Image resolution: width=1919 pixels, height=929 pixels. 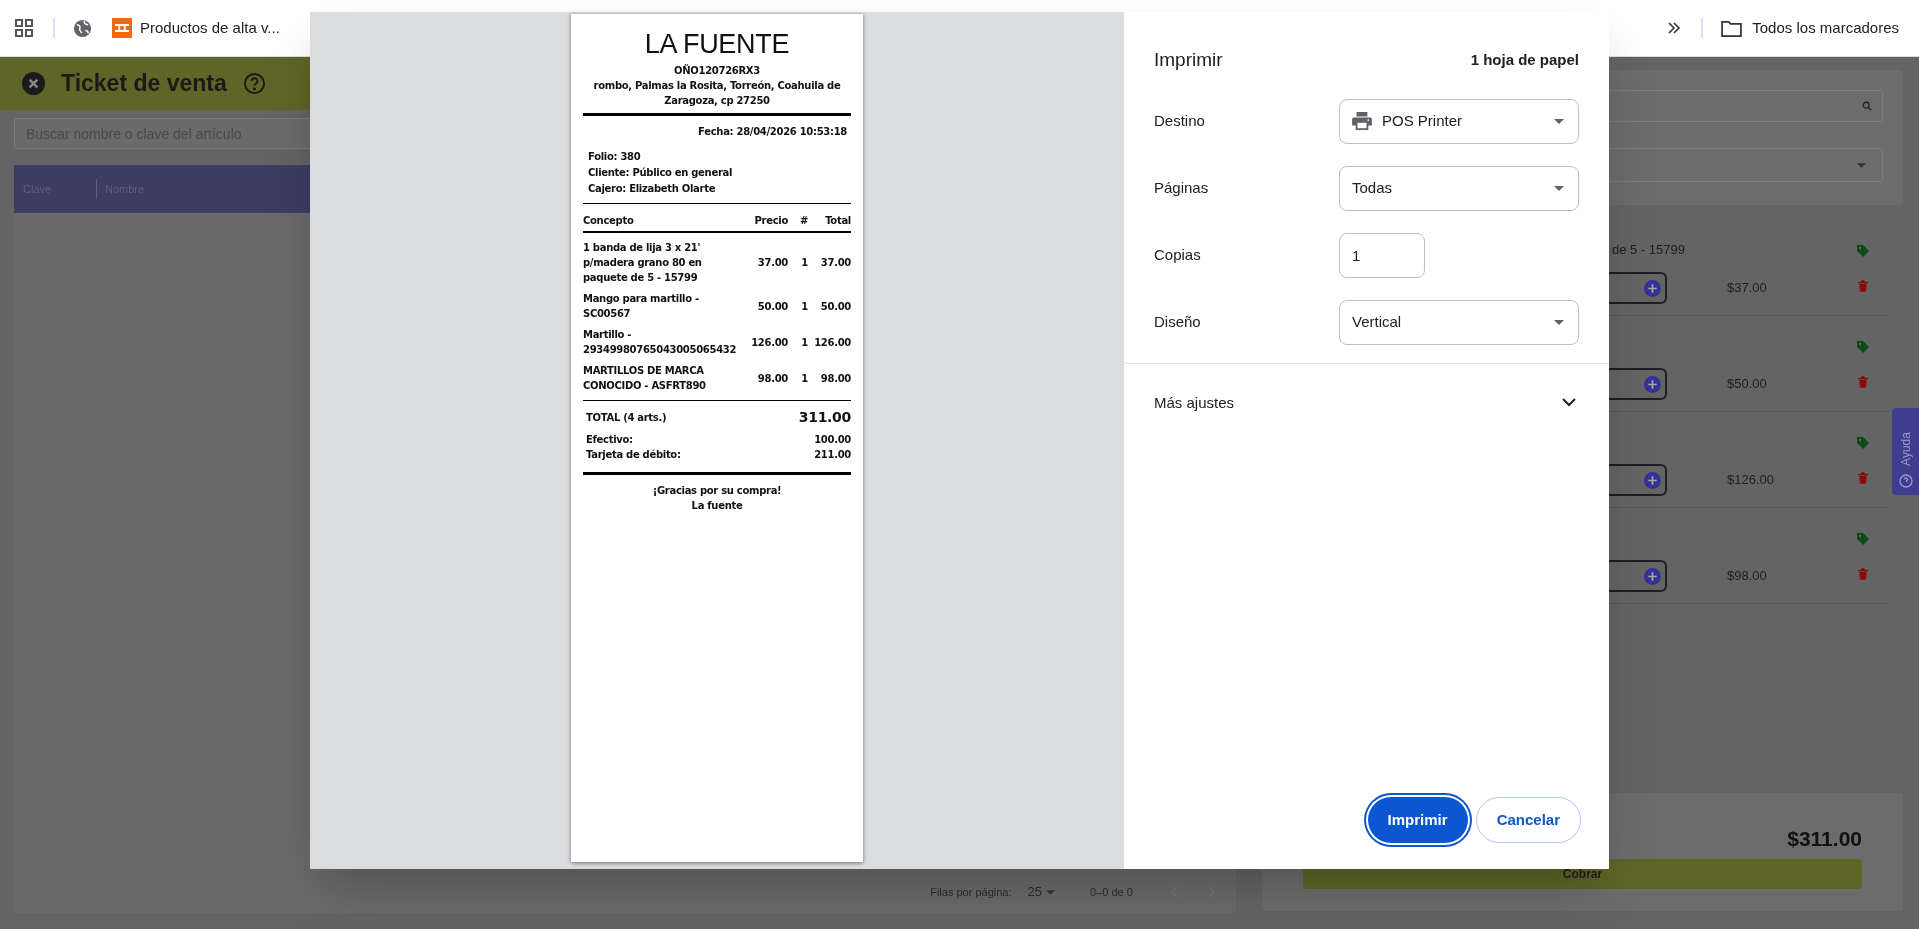 I want to click on column-header: Total, so click(x=837, y=221).